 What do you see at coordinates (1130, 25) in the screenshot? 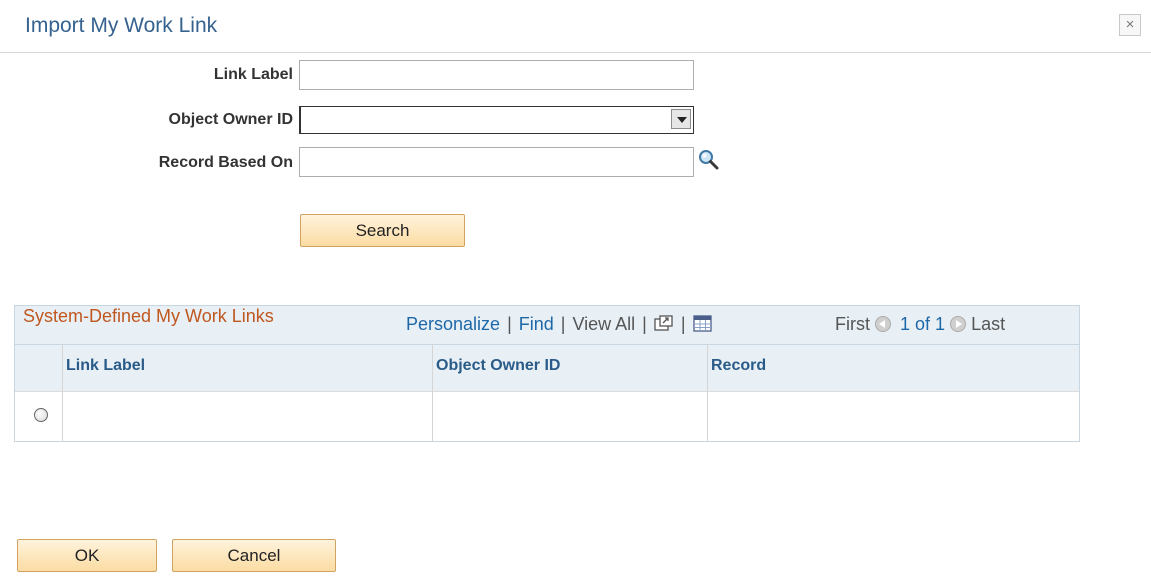
I see `close-icon: ×` at bounding box center [1130, 25].